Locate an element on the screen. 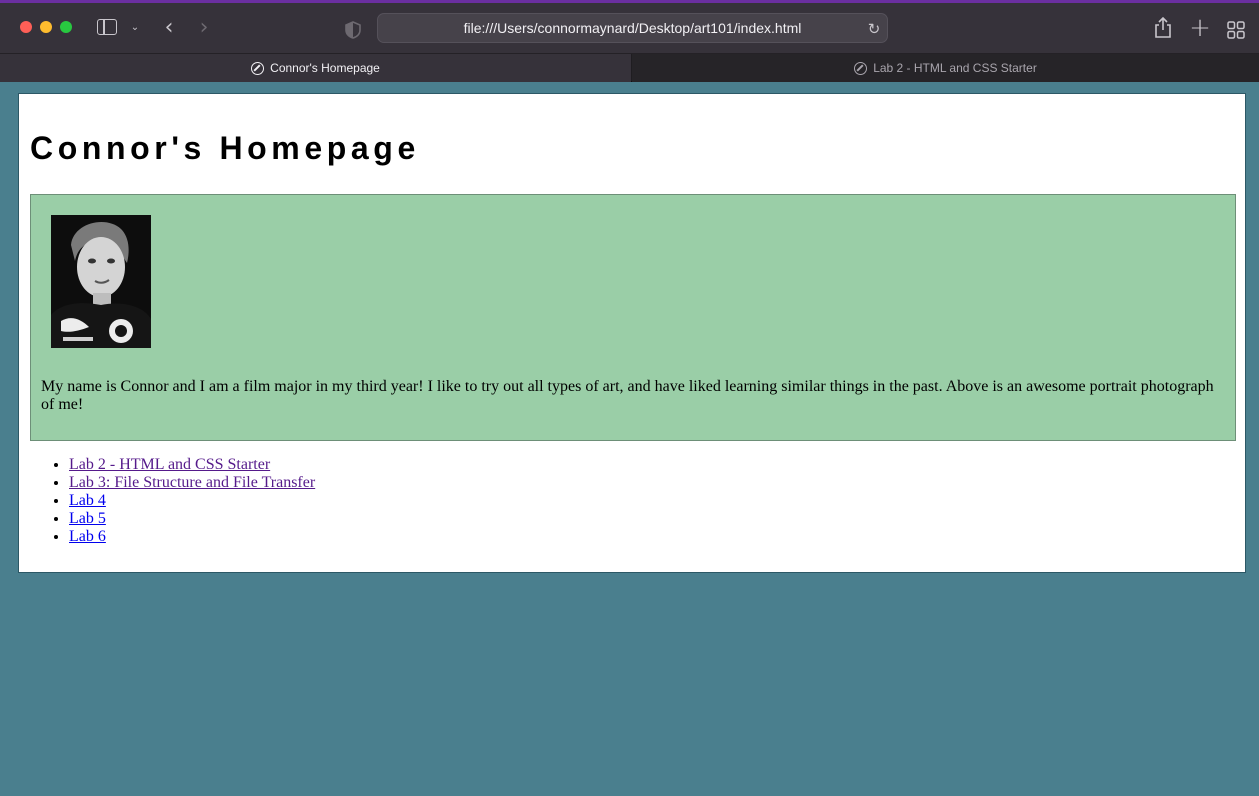  sidebar-toggle-icon is located at coordinates (107, 27).